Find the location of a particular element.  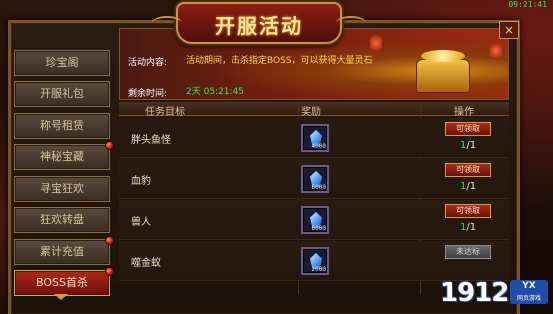

sidebar-item-treasure-pavilion: 珍宝阁 is located at coordinates (62, 63).